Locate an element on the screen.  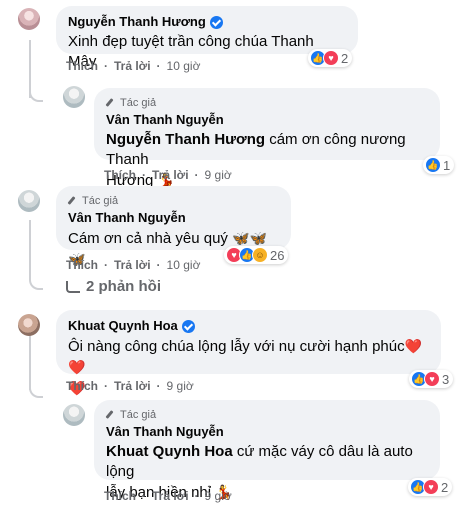
reaction-summary: ♥ 👍 ☺ 26 is located at coordinates (256, 255).